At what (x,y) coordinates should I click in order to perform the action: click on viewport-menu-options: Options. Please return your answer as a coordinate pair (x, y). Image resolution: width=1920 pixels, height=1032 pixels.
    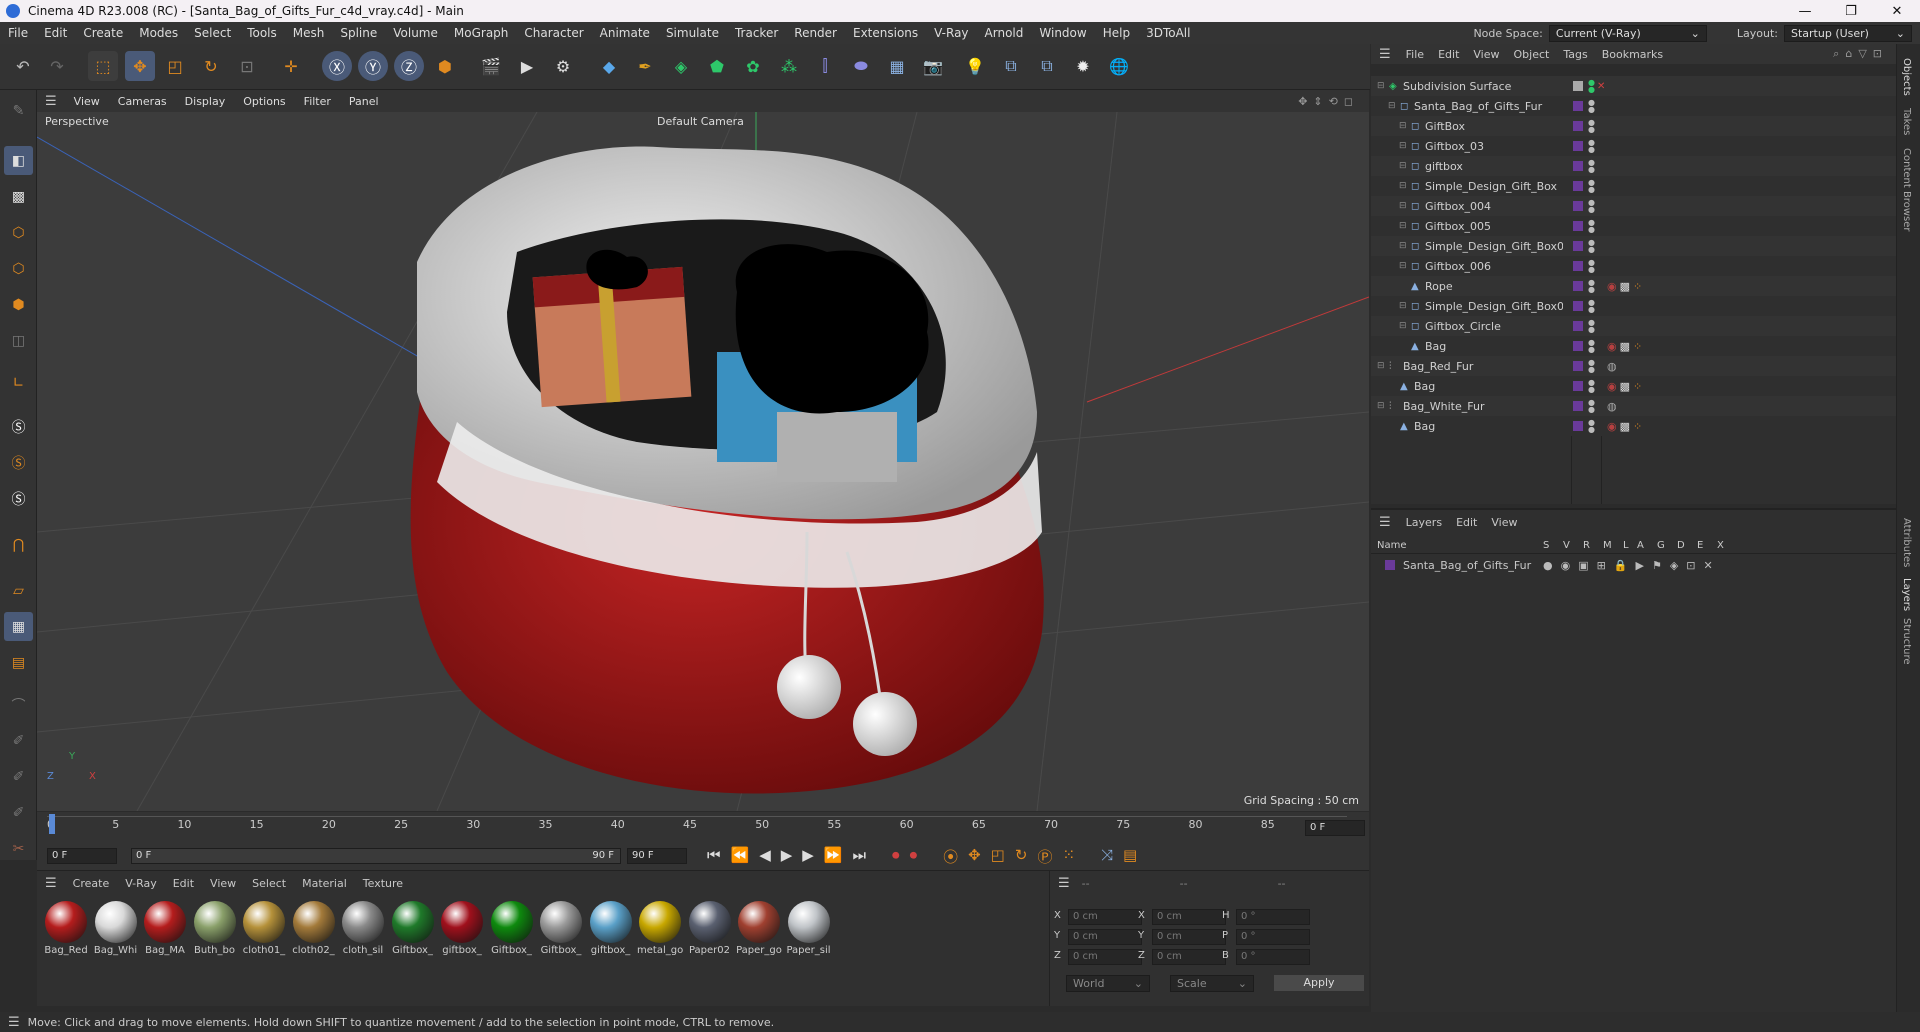
    Looking at the image, I should click on (264, 101).